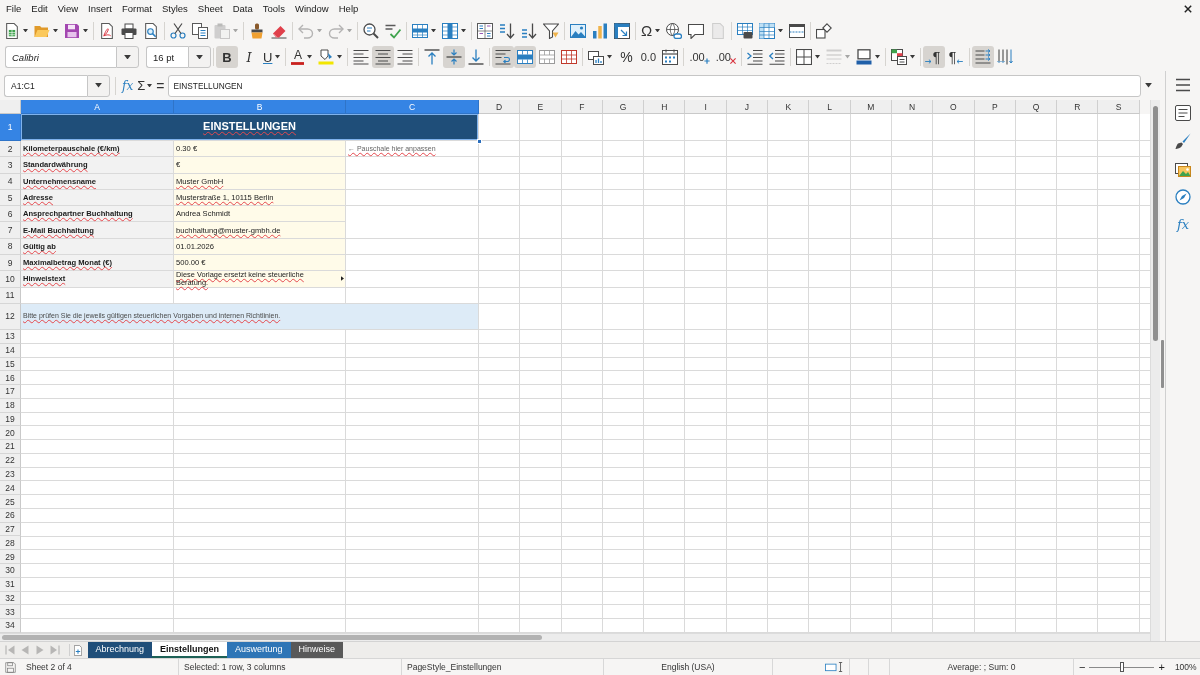 This screenshot has height=675, width=1200. Describe the element at coordinates (1005, 57) in the screenshot. I see `vertical-text-icon` at that location.